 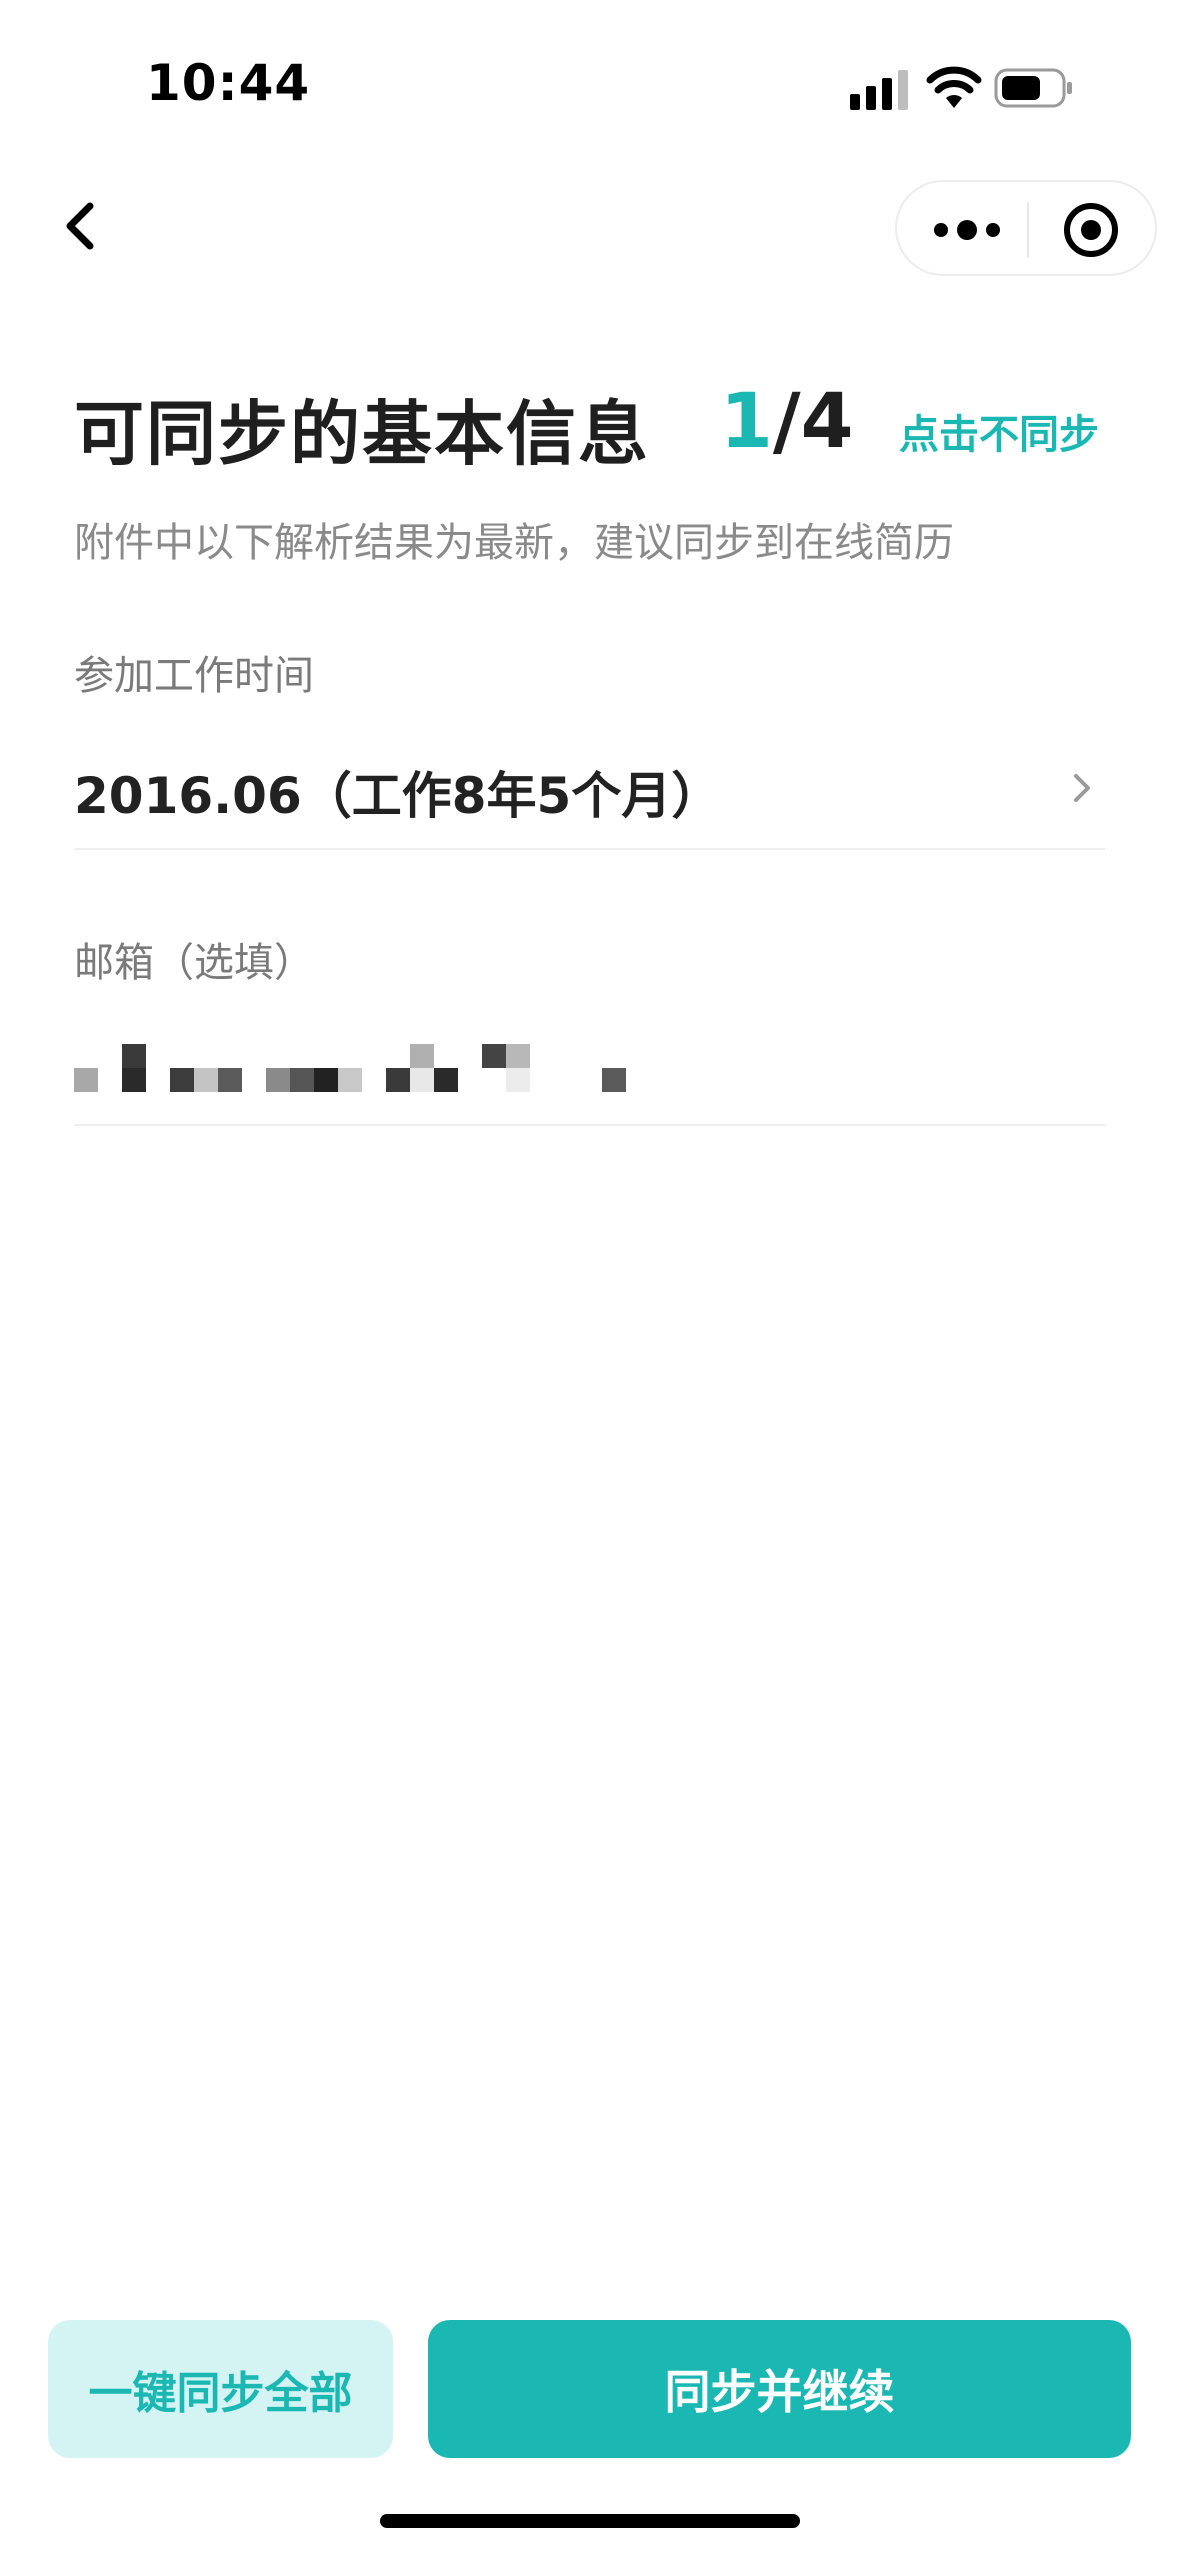 What do you see at coordinates (354, 1064) in the screenshot?
I see `email-value-redacted` at bounding box center [354, 1064].